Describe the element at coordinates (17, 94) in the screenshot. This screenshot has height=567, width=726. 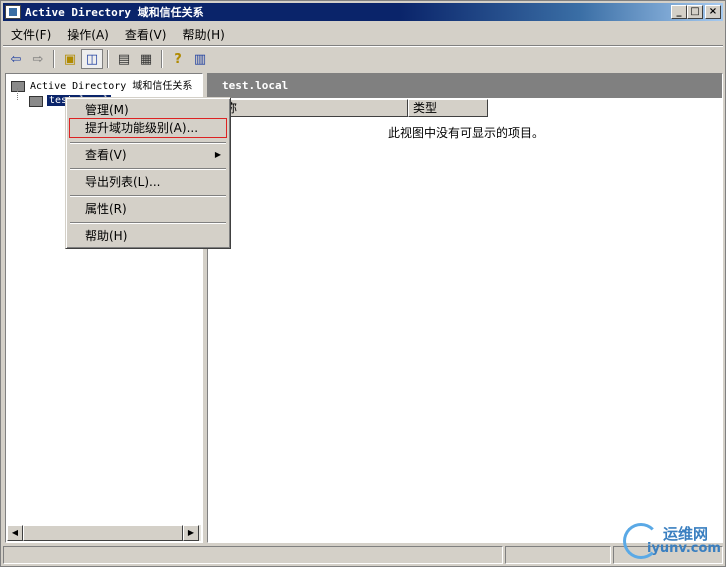
I see `tree-connector` at that location.